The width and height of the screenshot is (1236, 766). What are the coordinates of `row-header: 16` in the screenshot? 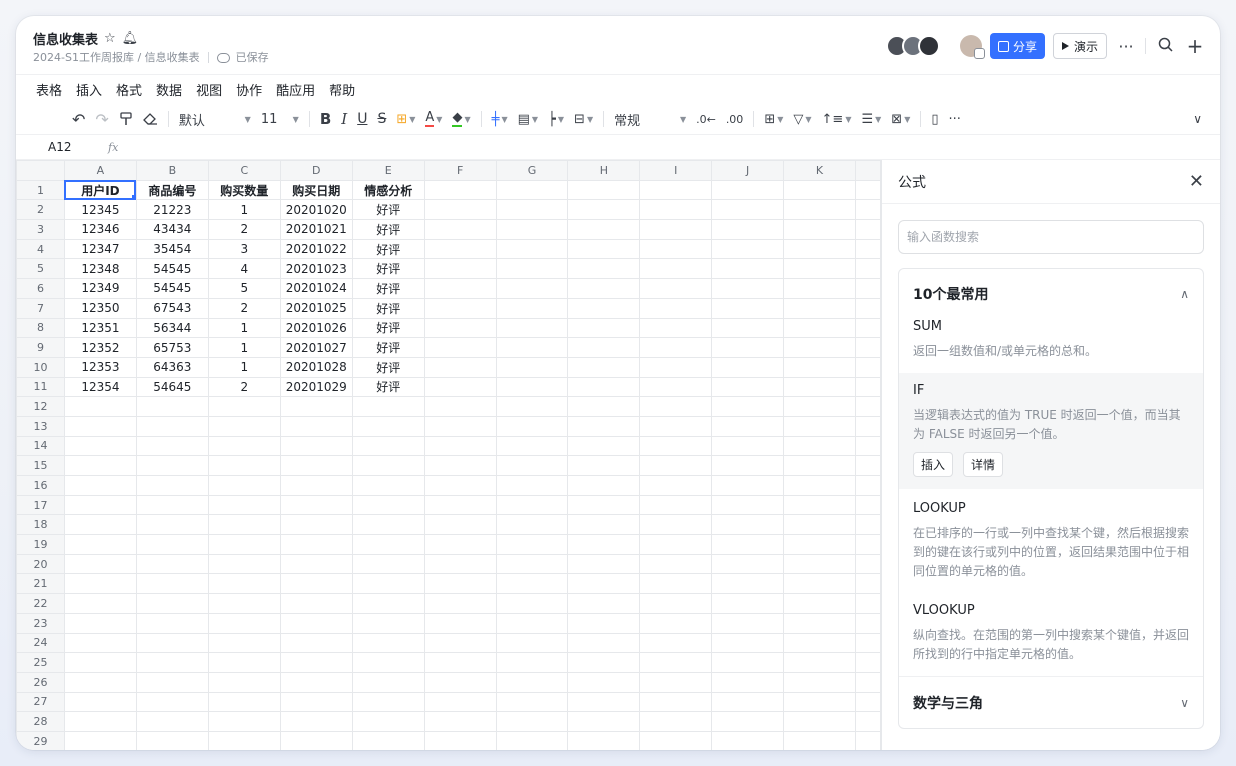 It's located at (40, 485).